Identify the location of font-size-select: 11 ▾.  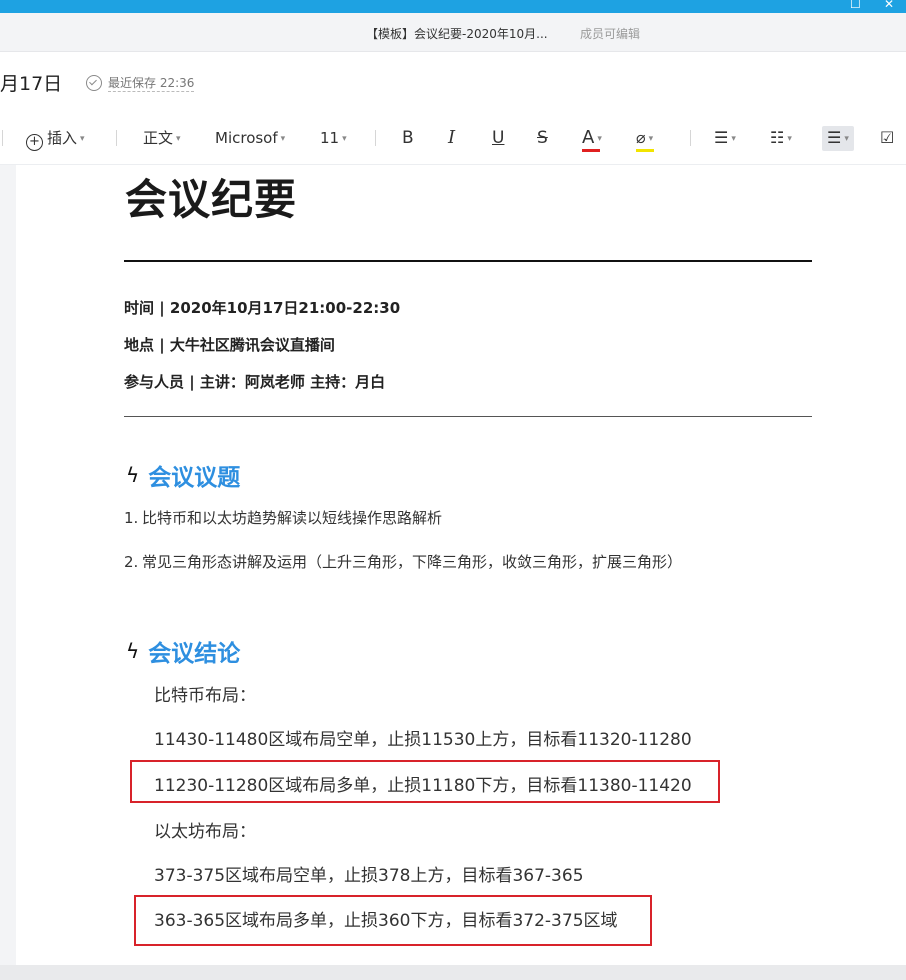
(333, 138).